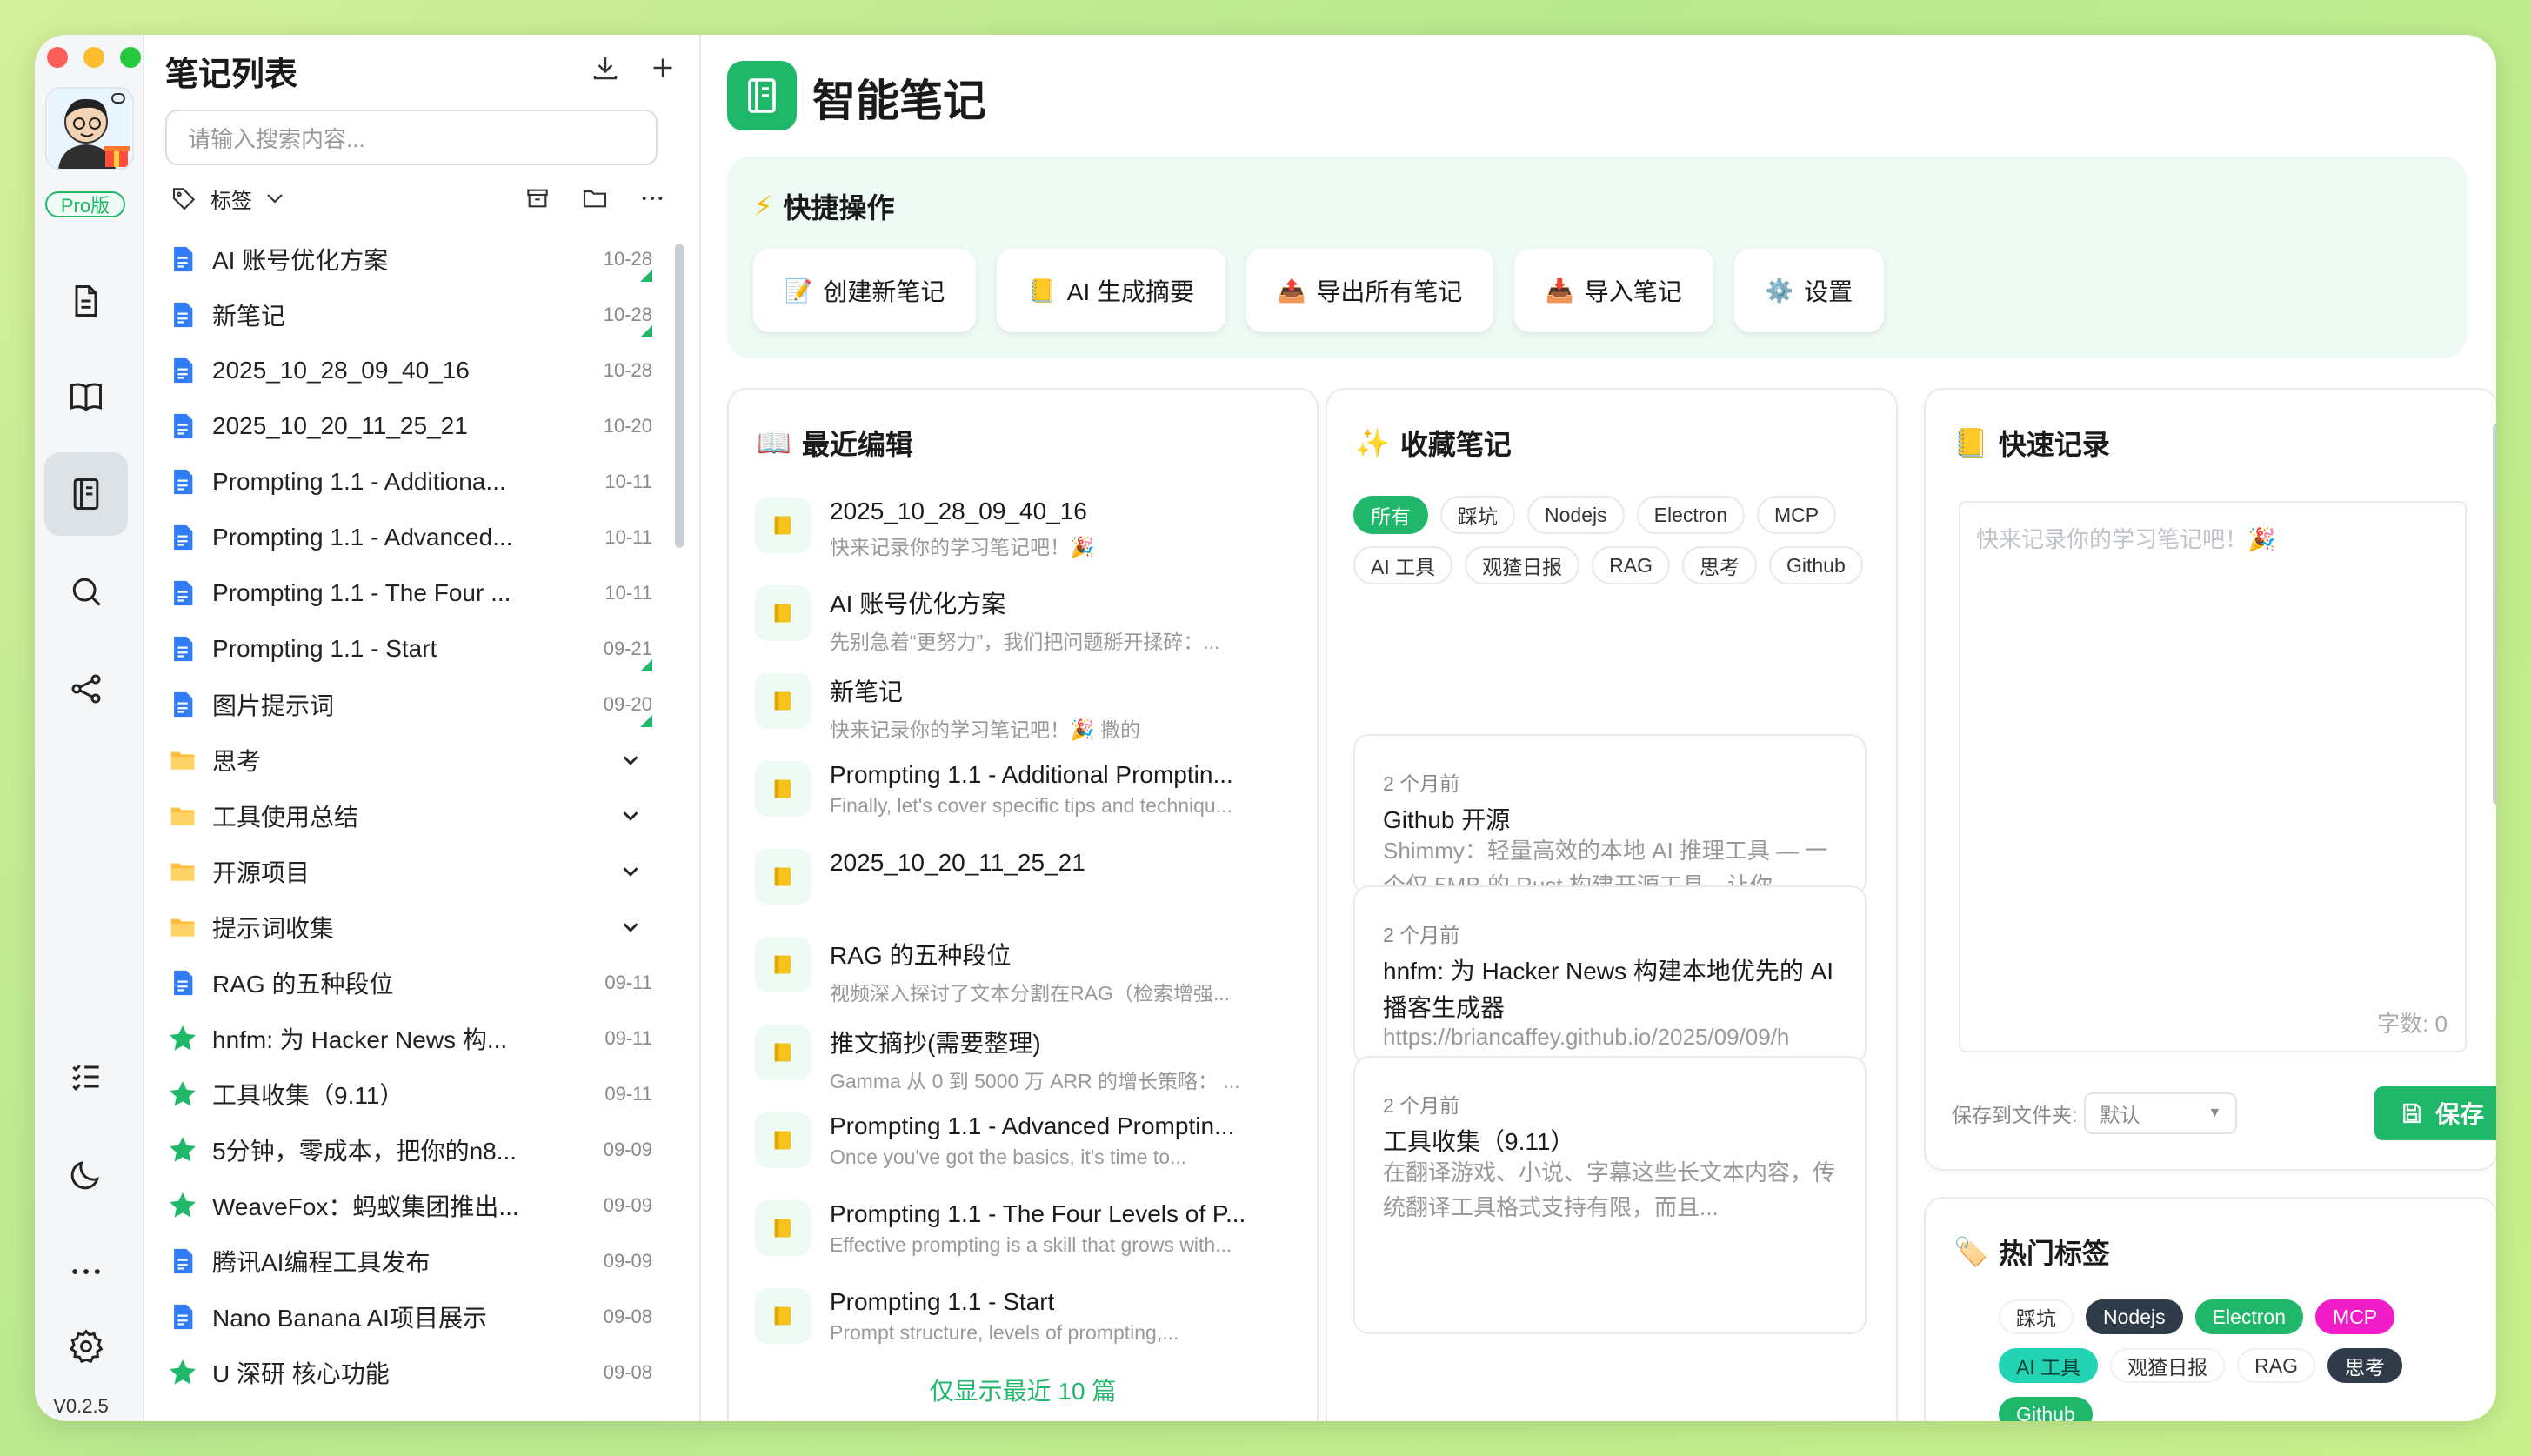 The height and width of the screenshot is (1456, 2531). Describe the element at coordinates (86, 301) in the screenshot. I see `rail-notes-button` at that location.